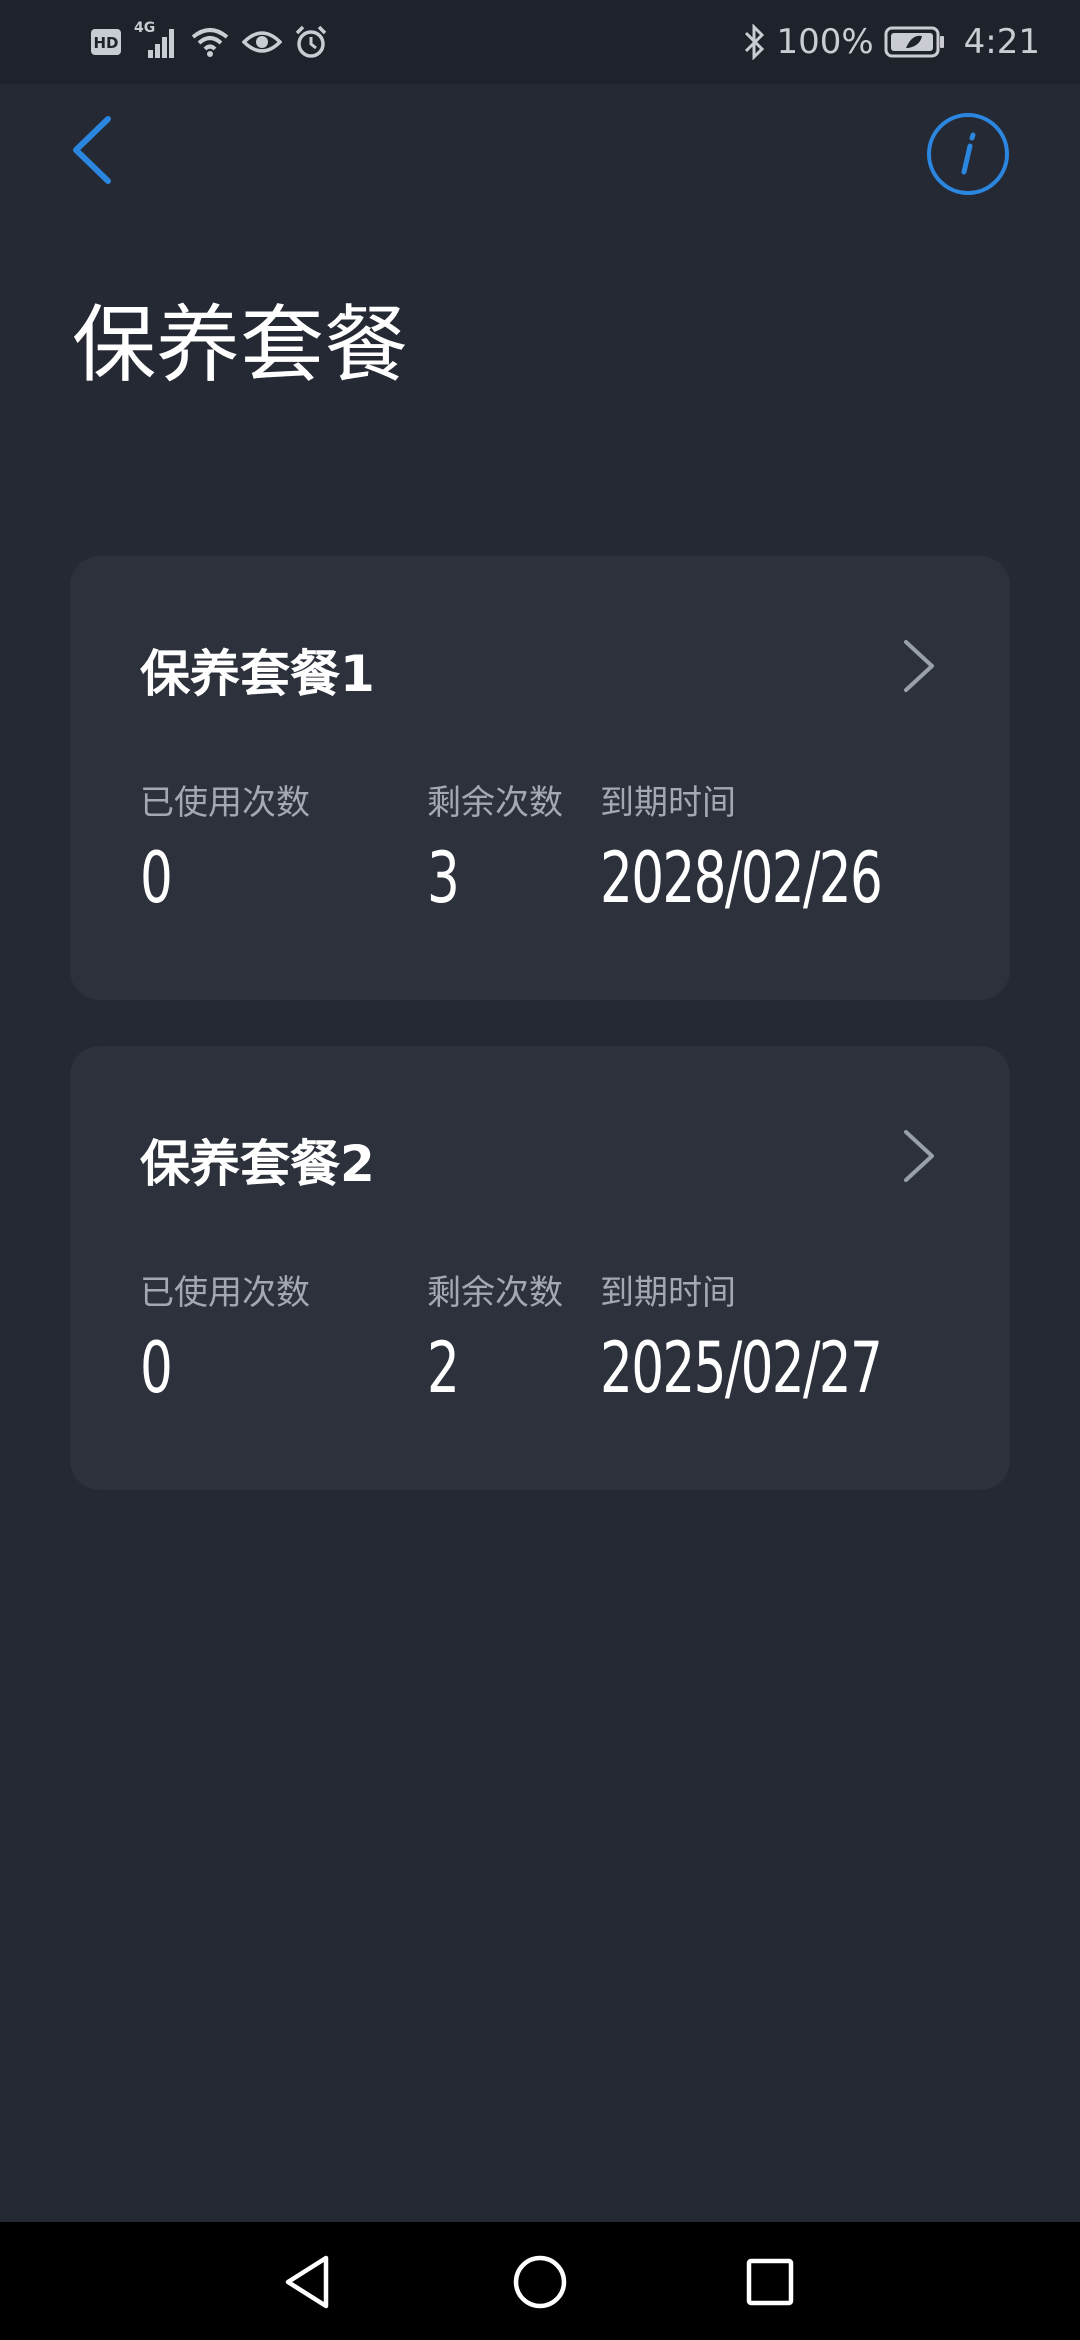 This screenshot has width=1080, height=2340. I want to click on home-circle-icon, so click(540, 2282).